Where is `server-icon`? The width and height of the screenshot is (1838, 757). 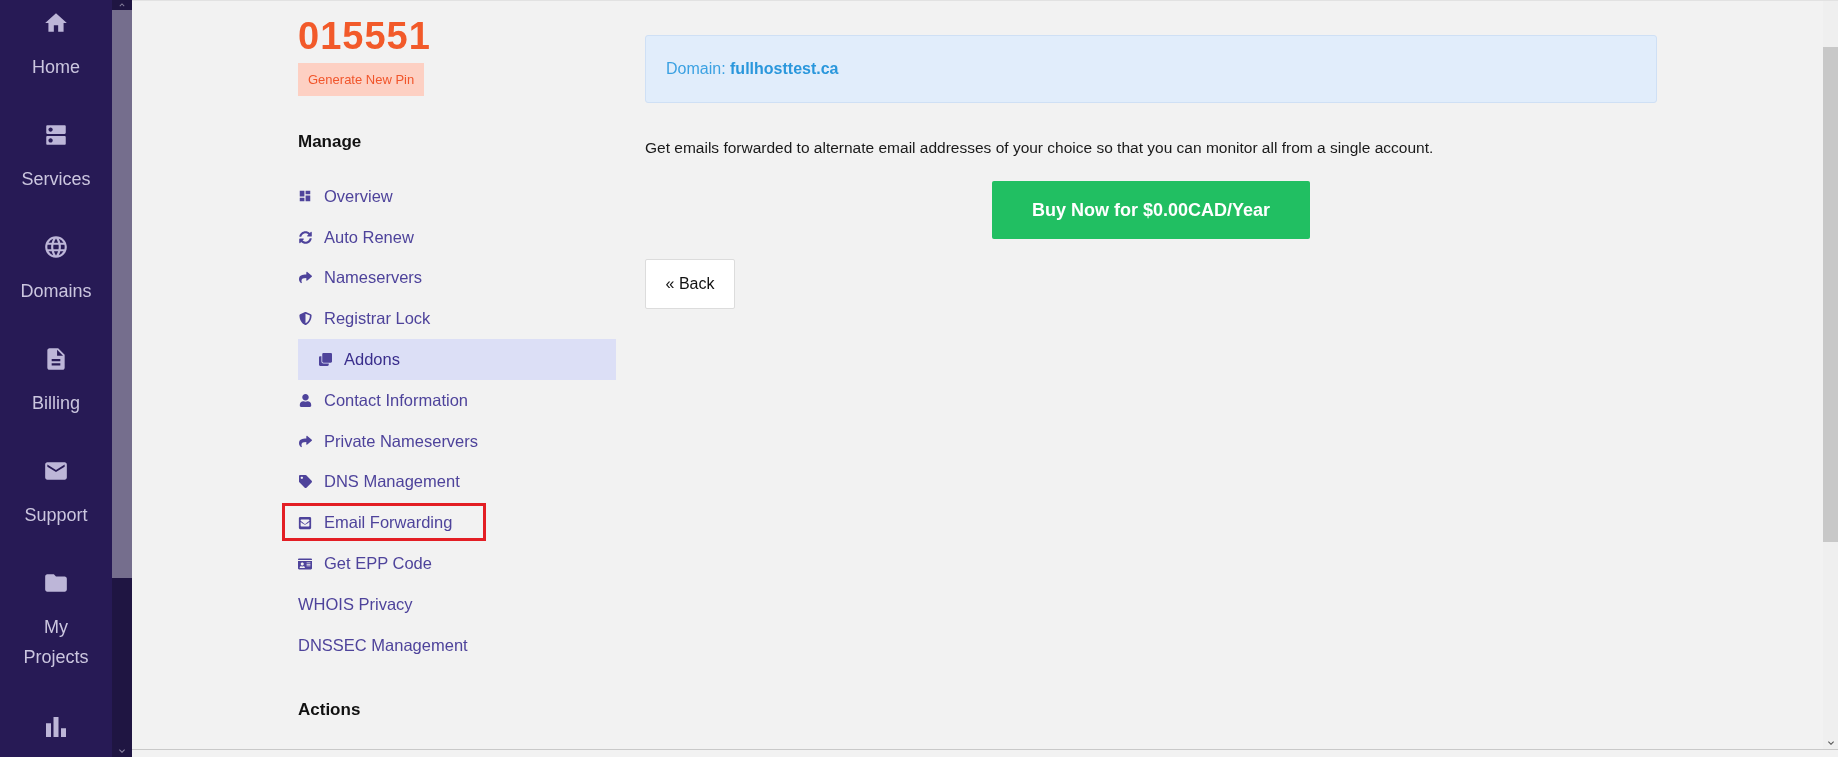 server-icon is located at coordinates (56, 135).